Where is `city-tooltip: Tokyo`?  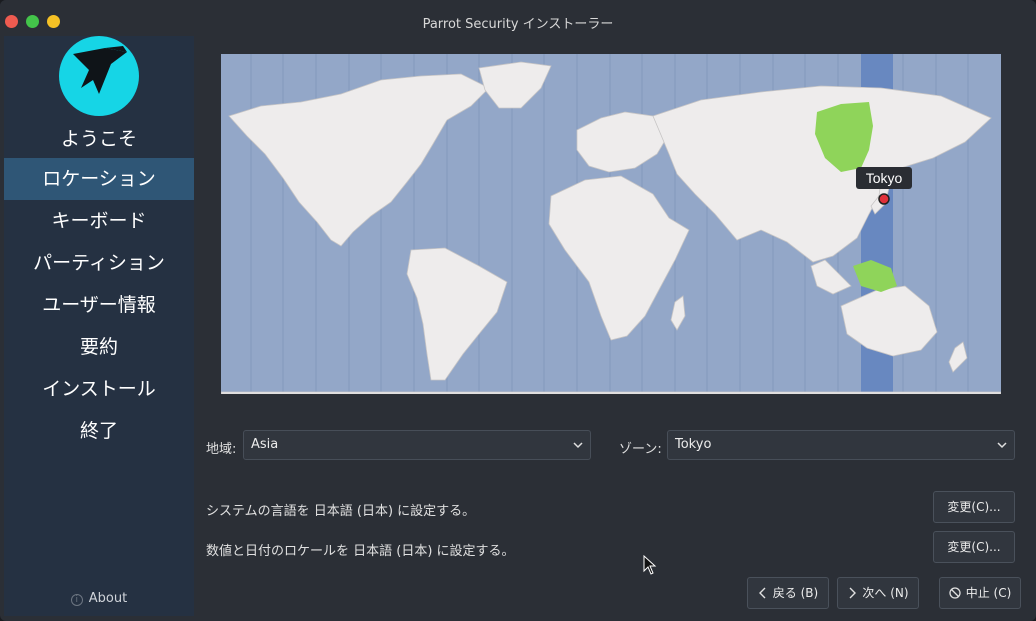
city-tooltip: Tokyo is located at coordinates (884, 178).